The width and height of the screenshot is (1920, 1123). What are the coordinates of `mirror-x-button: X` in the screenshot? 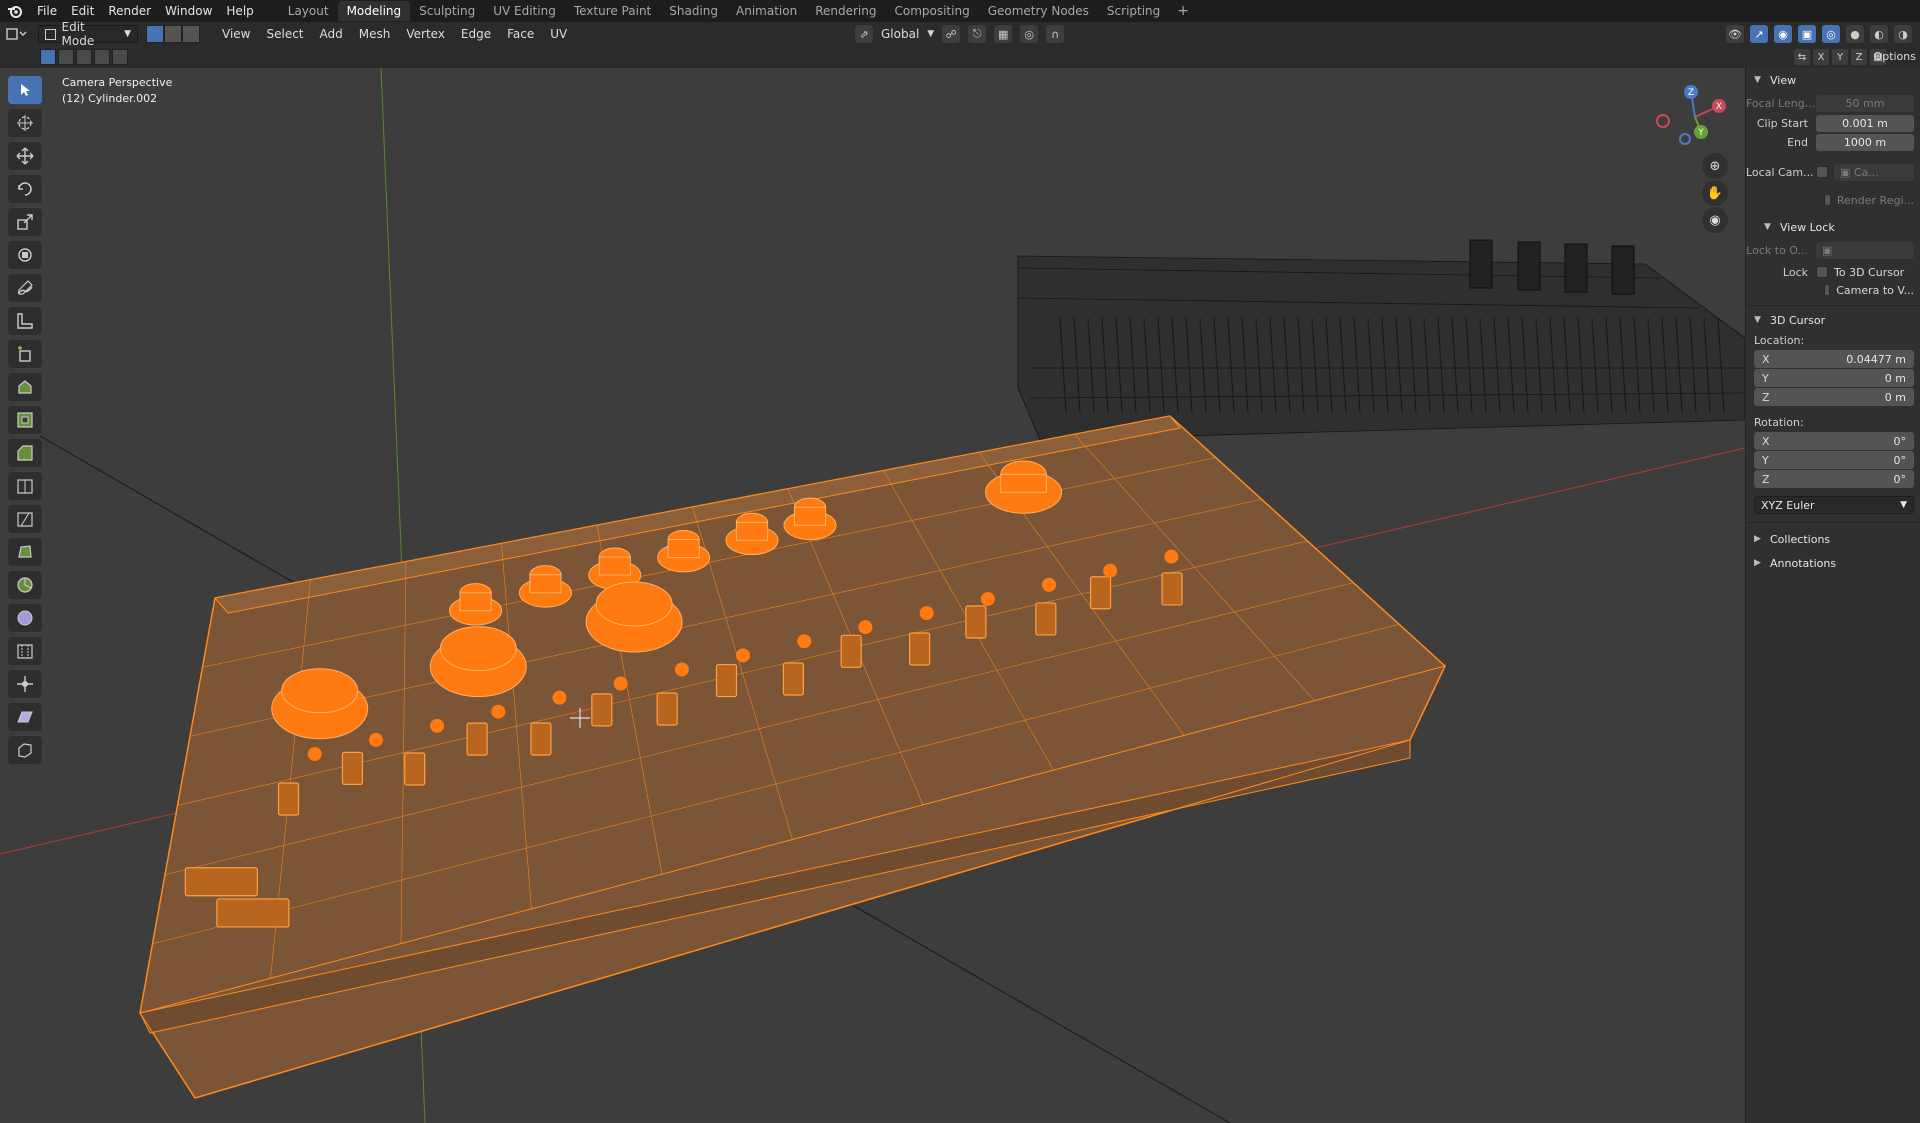 It's located at (1821, 57).